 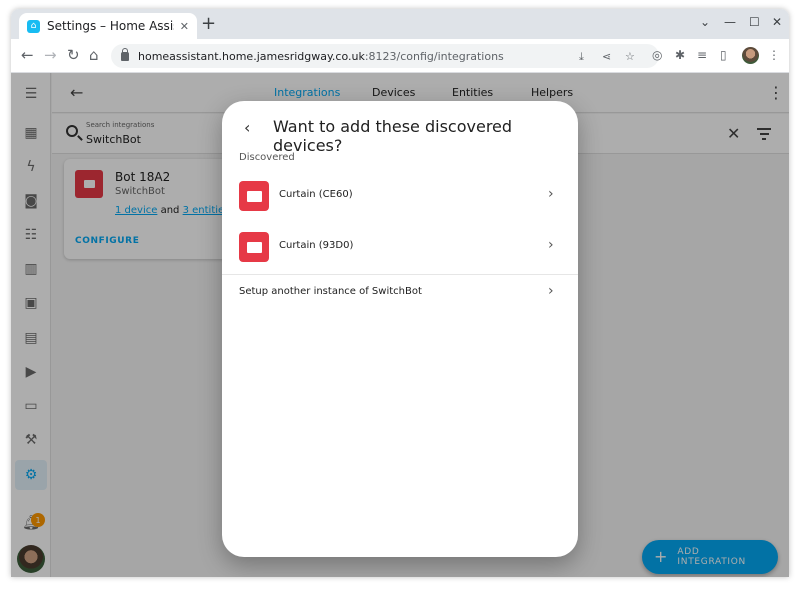 What do you see at coordinates (434, 56) in the screenshot?
I see `url-path: :8123/config/integrations` at bounding box center [434, 56].